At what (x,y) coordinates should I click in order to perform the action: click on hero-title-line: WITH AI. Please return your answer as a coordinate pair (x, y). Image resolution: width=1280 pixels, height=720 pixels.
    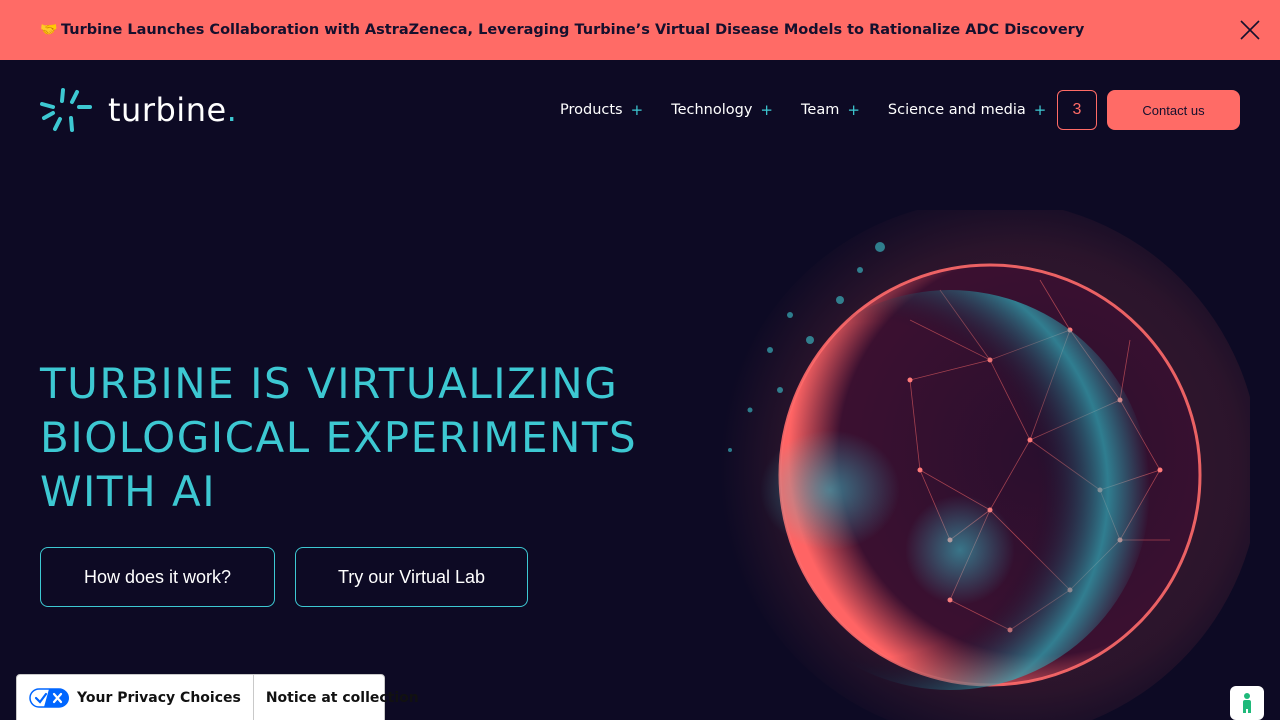
    Looking at the image, I should click on (128, 491).